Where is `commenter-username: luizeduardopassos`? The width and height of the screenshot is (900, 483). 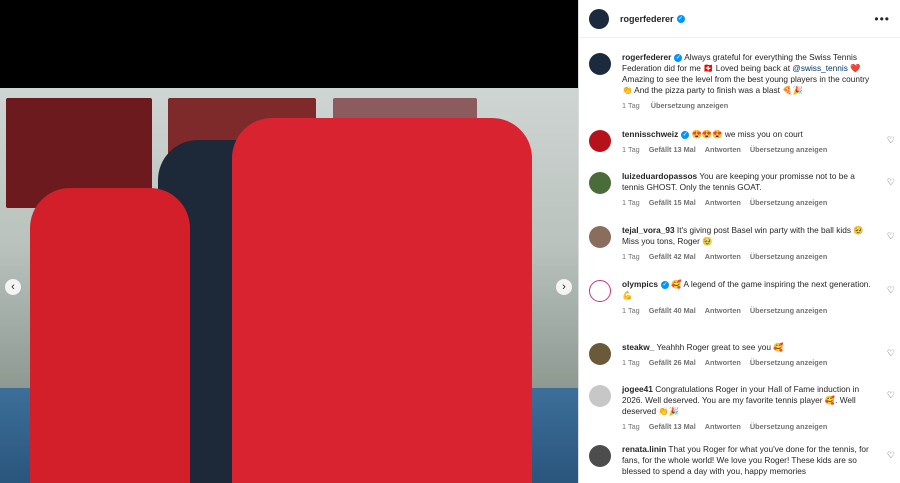 commenter-username: luizeduardopassos is located at coordinates (659, 176).